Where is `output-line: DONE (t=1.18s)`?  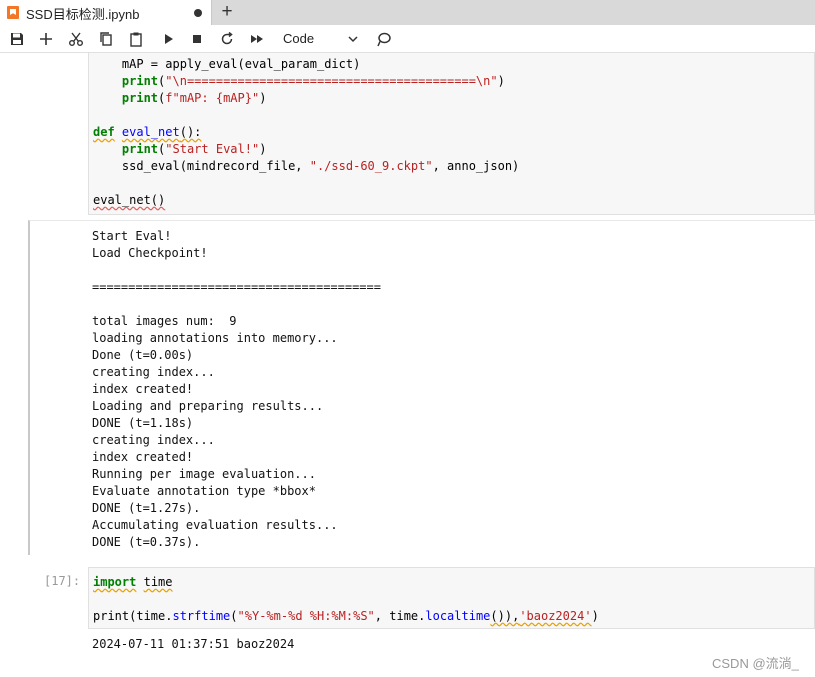
output-line: DONE (t=1.18s) is located at coordinates (143, 423).